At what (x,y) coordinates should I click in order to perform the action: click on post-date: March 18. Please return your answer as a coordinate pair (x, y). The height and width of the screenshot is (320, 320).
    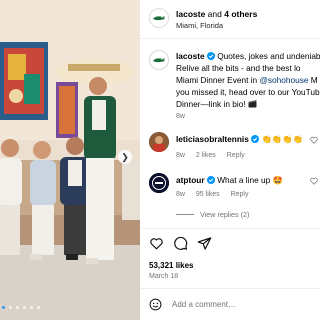
    Looking at the image, I should click on (163, 276).